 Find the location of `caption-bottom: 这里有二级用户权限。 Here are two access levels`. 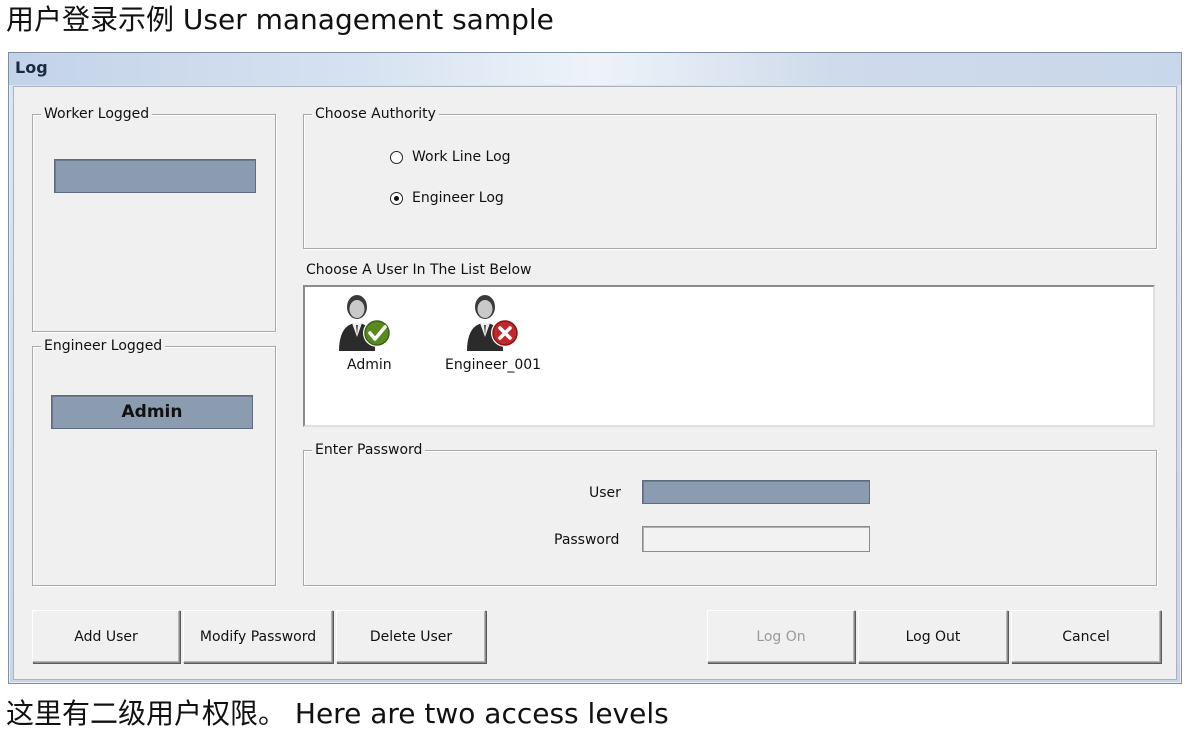

caption-bottom: 这里有二级用户权限。 Here are two access levels is located at coordinates (337, 713).